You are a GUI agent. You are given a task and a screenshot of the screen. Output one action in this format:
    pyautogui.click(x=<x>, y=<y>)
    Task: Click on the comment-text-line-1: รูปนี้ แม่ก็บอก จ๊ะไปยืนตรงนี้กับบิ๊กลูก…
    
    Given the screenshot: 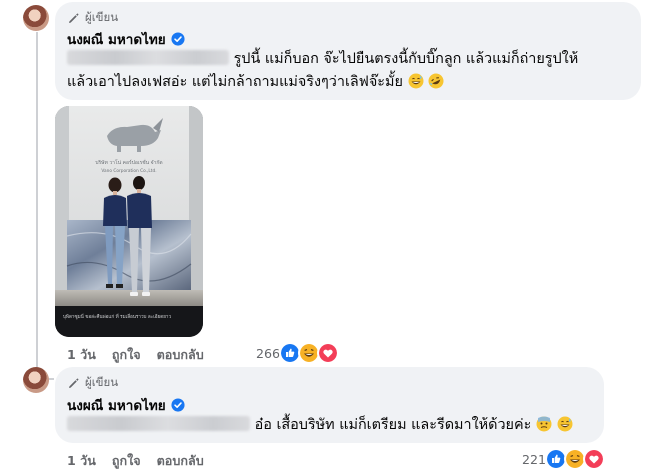 What is the action you would take?
    pyautogui.click(x=322, y=59)
    